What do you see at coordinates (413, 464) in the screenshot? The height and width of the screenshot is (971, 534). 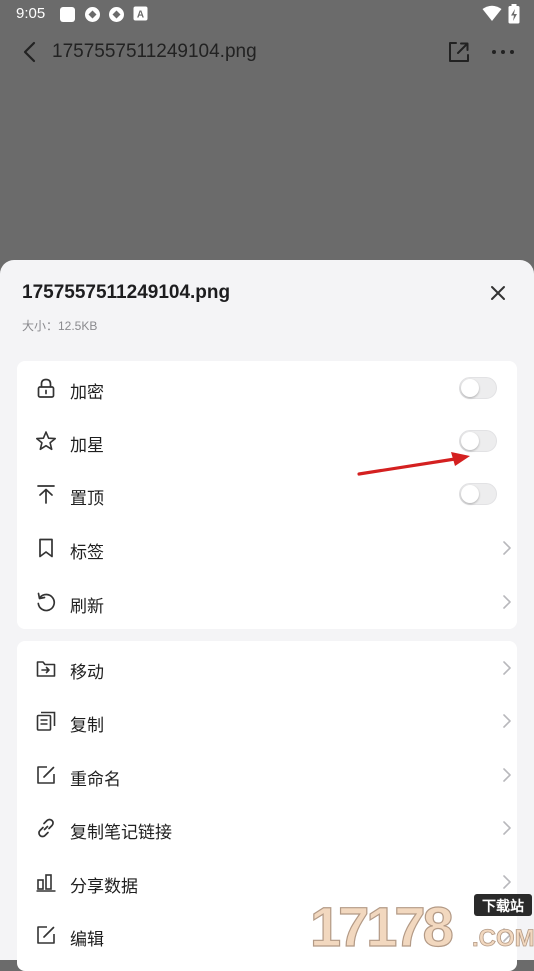 I see `annotation-arrow-icon` at bounding box center [413, 464].